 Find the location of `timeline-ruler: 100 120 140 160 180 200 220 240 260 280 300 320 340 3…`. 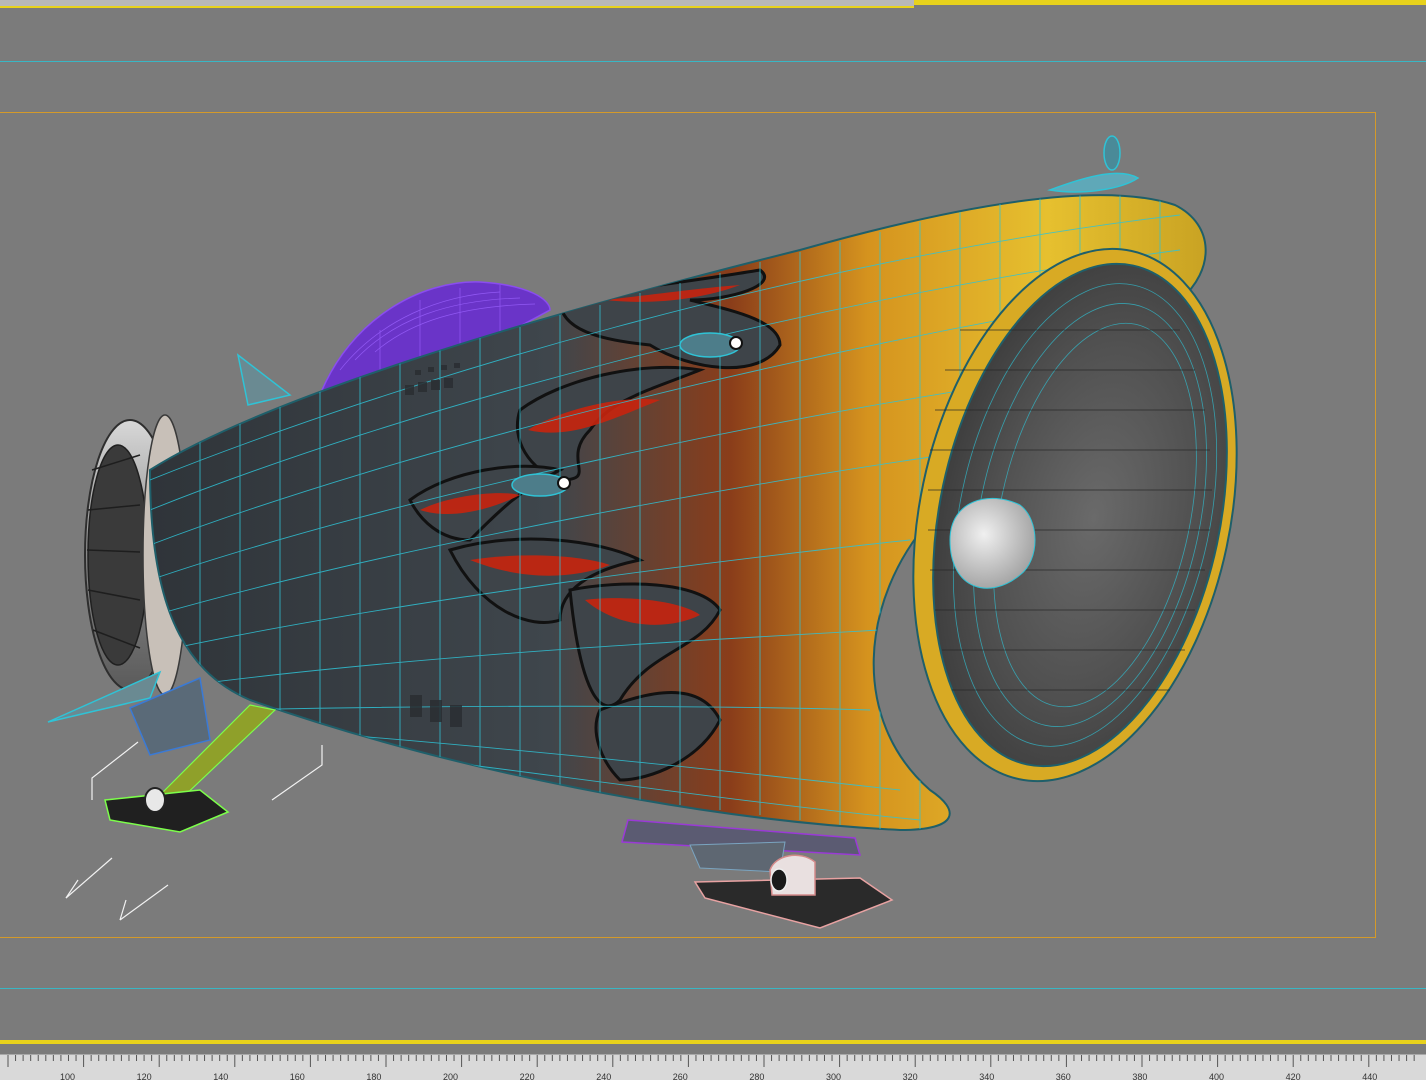

timeline-ruler: 100 120 140 160 180 200 220 240 260 280 300 320 340 3… is located at coordinates (713, 1067).